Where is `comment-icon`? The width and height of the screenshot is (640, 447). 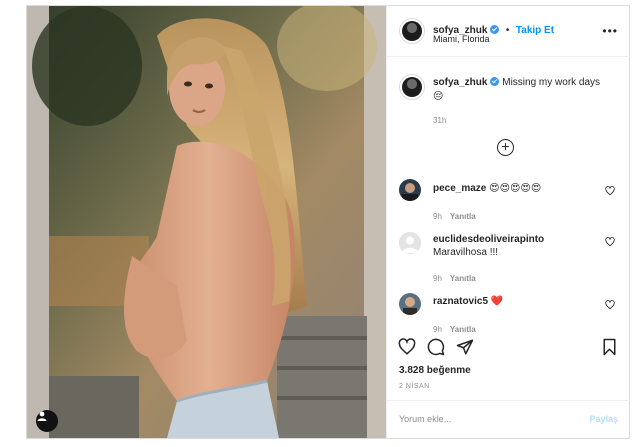
comment-icon is located at coordinates (436, 347).